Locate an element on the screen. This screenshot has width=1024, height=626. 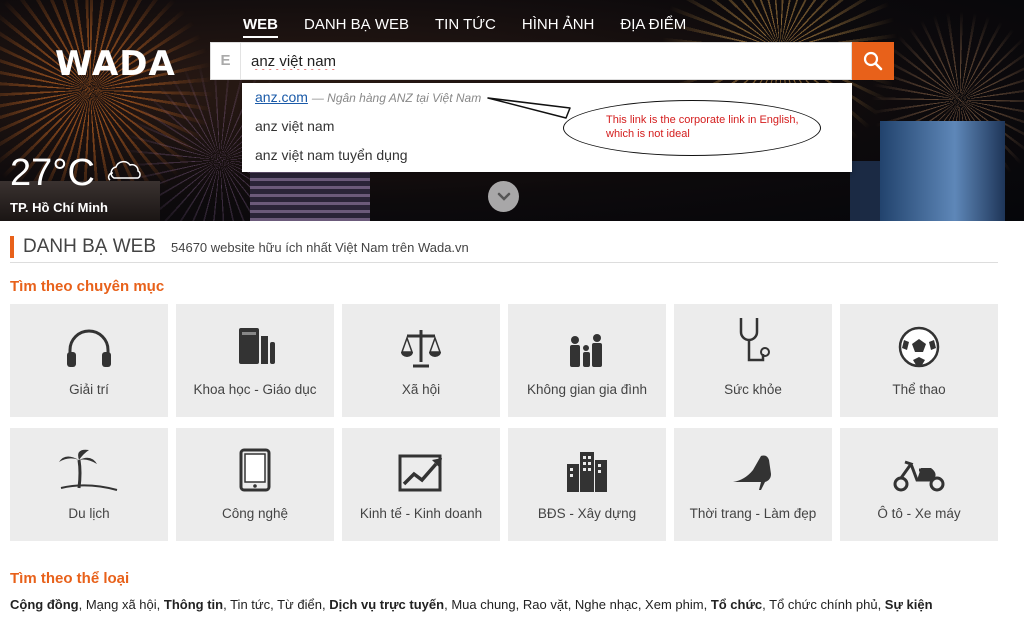
genre-link: Nghe nhạc is located at coordinates (606, 604).